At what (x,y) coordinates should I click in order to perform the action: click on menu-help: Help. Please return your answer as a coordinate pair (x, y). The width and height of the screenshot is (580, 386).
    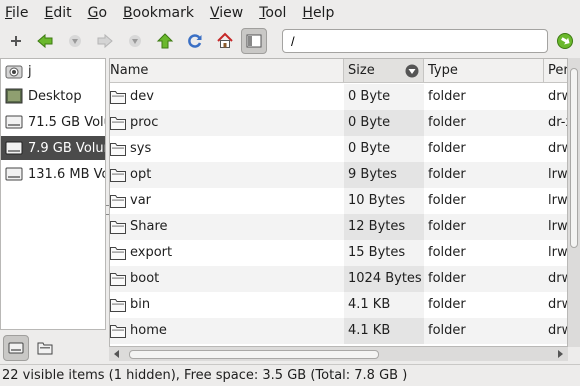
    Looking at the image, I should click on (318, 13).